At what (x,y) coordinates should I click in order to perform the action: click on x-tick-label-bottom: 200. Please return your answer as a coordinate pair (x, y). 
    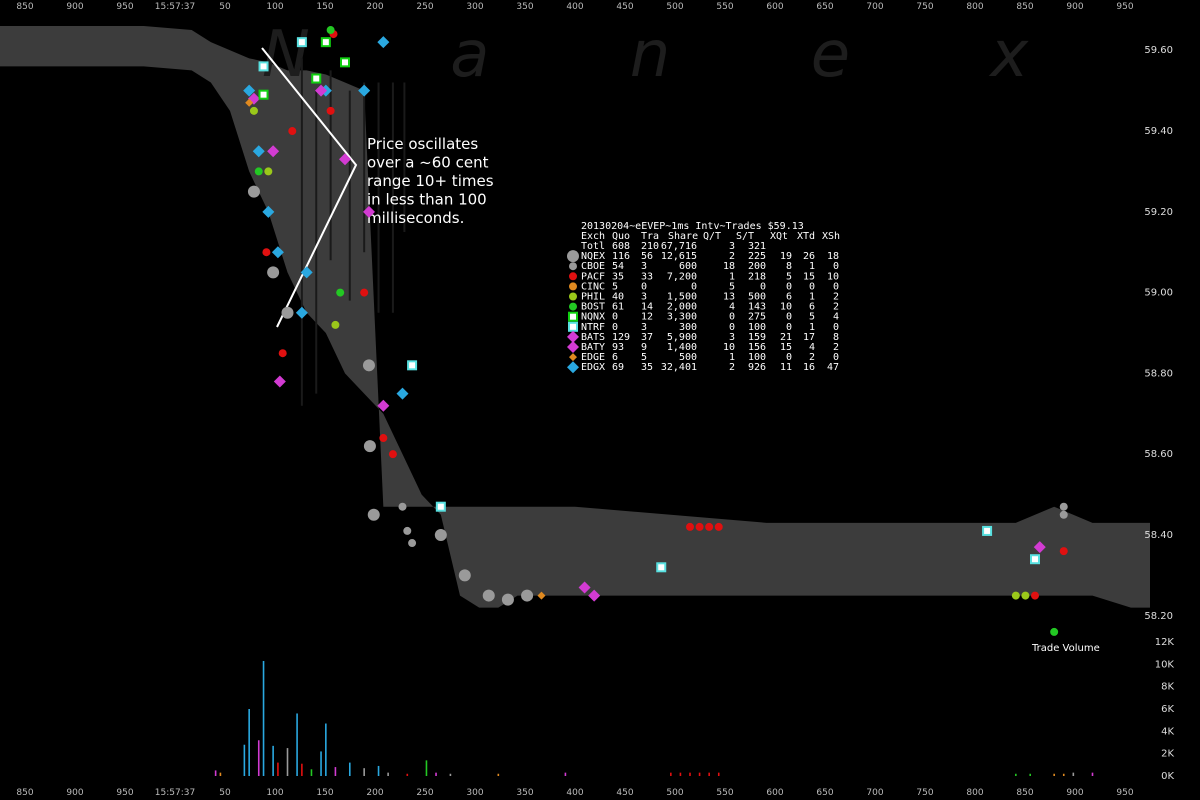
    Looking at the image, I should click on (374, 793).